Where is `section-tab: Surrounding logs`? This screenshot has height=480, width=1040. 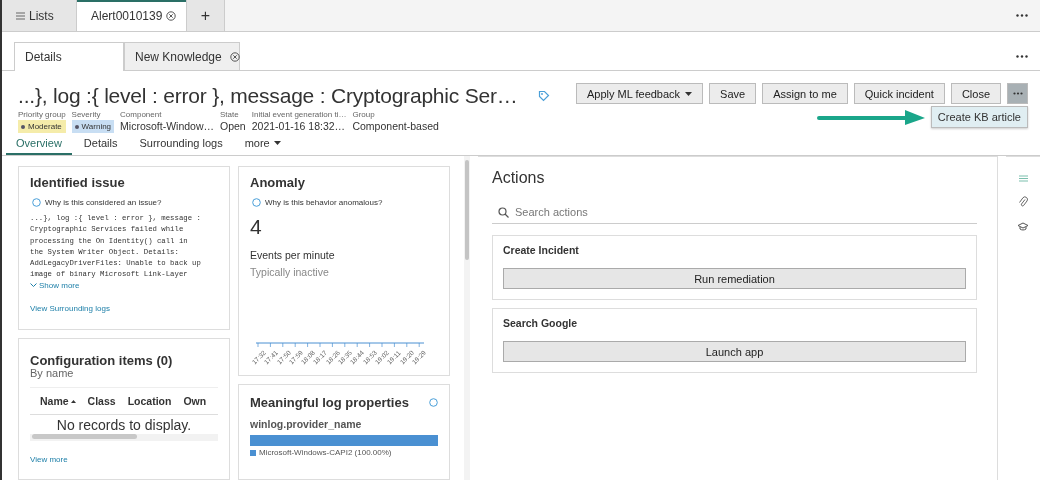 section-tab: Surrounding logs is located at coordinates (181, 144).